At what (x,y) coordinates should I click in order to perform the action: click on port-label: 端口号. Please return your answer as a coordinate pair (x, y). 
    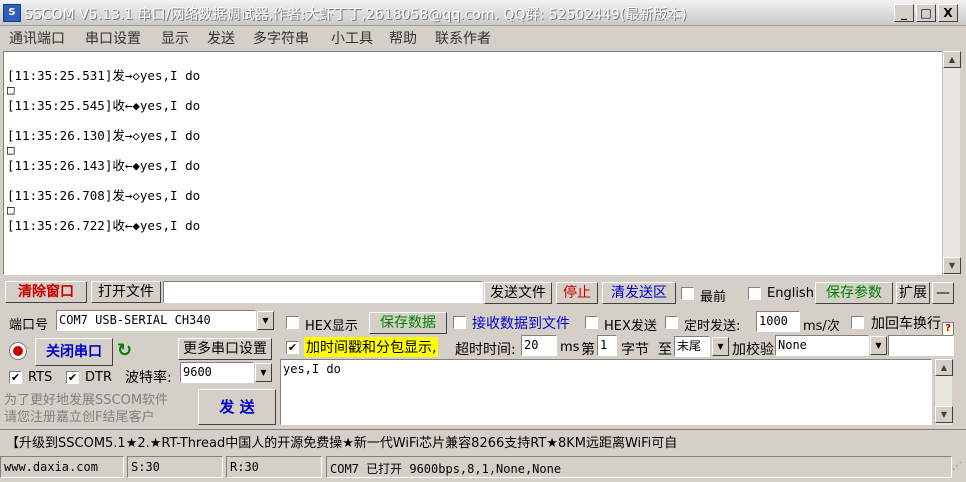
    Looking at the image, I should click on (29, 325).